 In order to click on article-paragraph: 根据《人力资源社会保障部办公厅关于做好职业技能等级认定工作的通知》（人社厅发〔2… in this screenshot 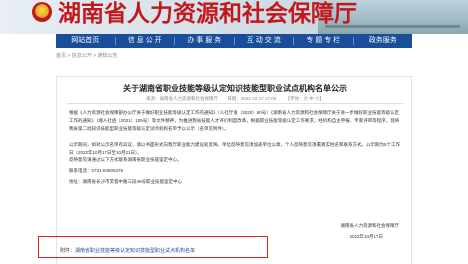, I will do `click(234, 120)`.